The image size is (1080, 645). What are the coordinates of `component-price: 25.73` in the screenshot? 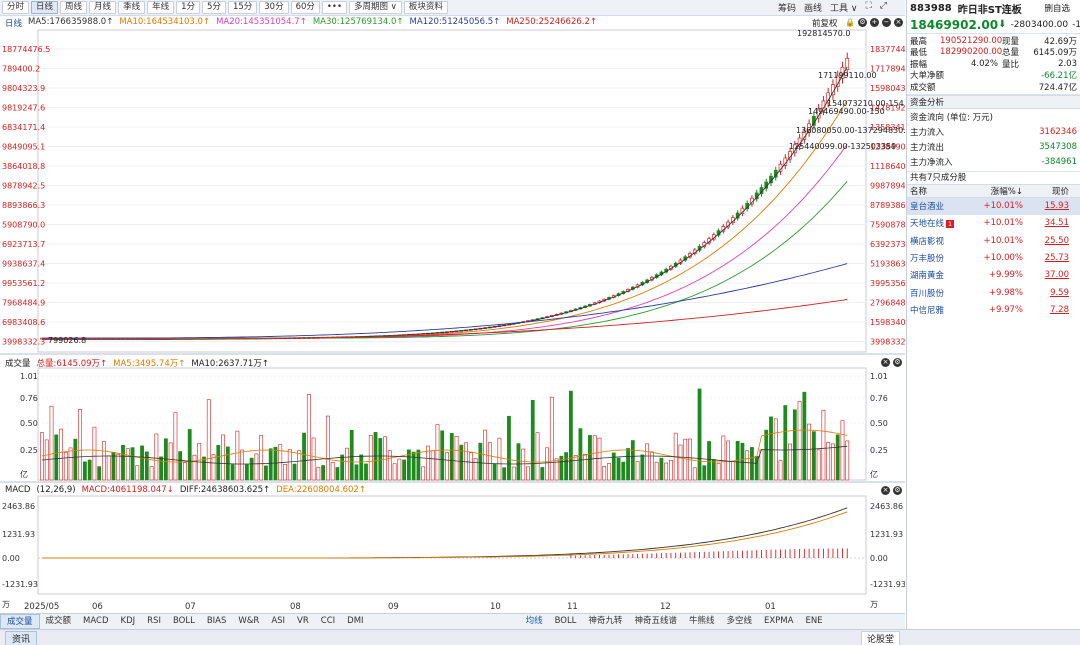 It's located at (1050, 258).